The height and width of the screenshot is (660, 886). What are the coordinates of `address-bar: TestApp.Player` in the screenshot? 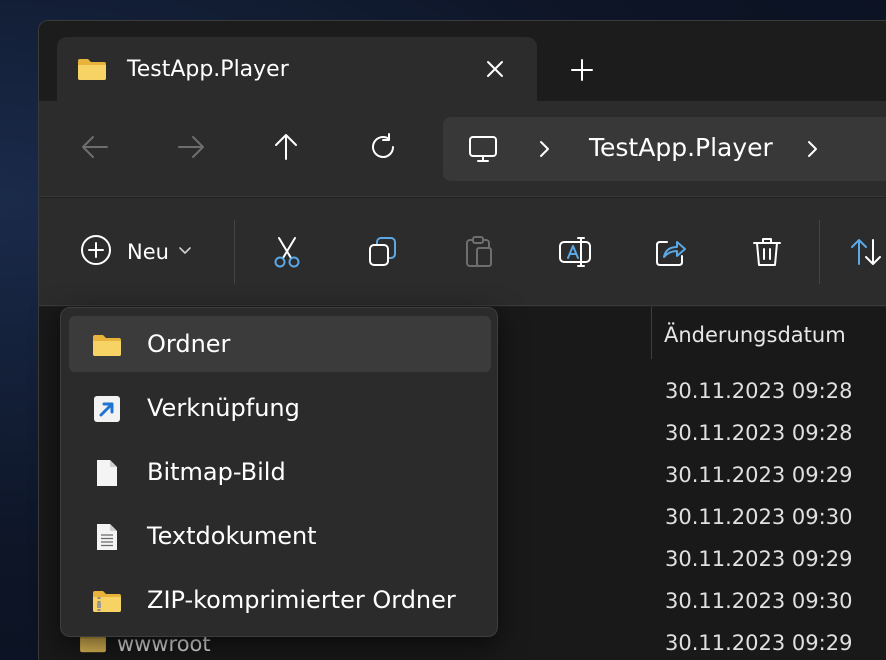 It's located at (664, 149).